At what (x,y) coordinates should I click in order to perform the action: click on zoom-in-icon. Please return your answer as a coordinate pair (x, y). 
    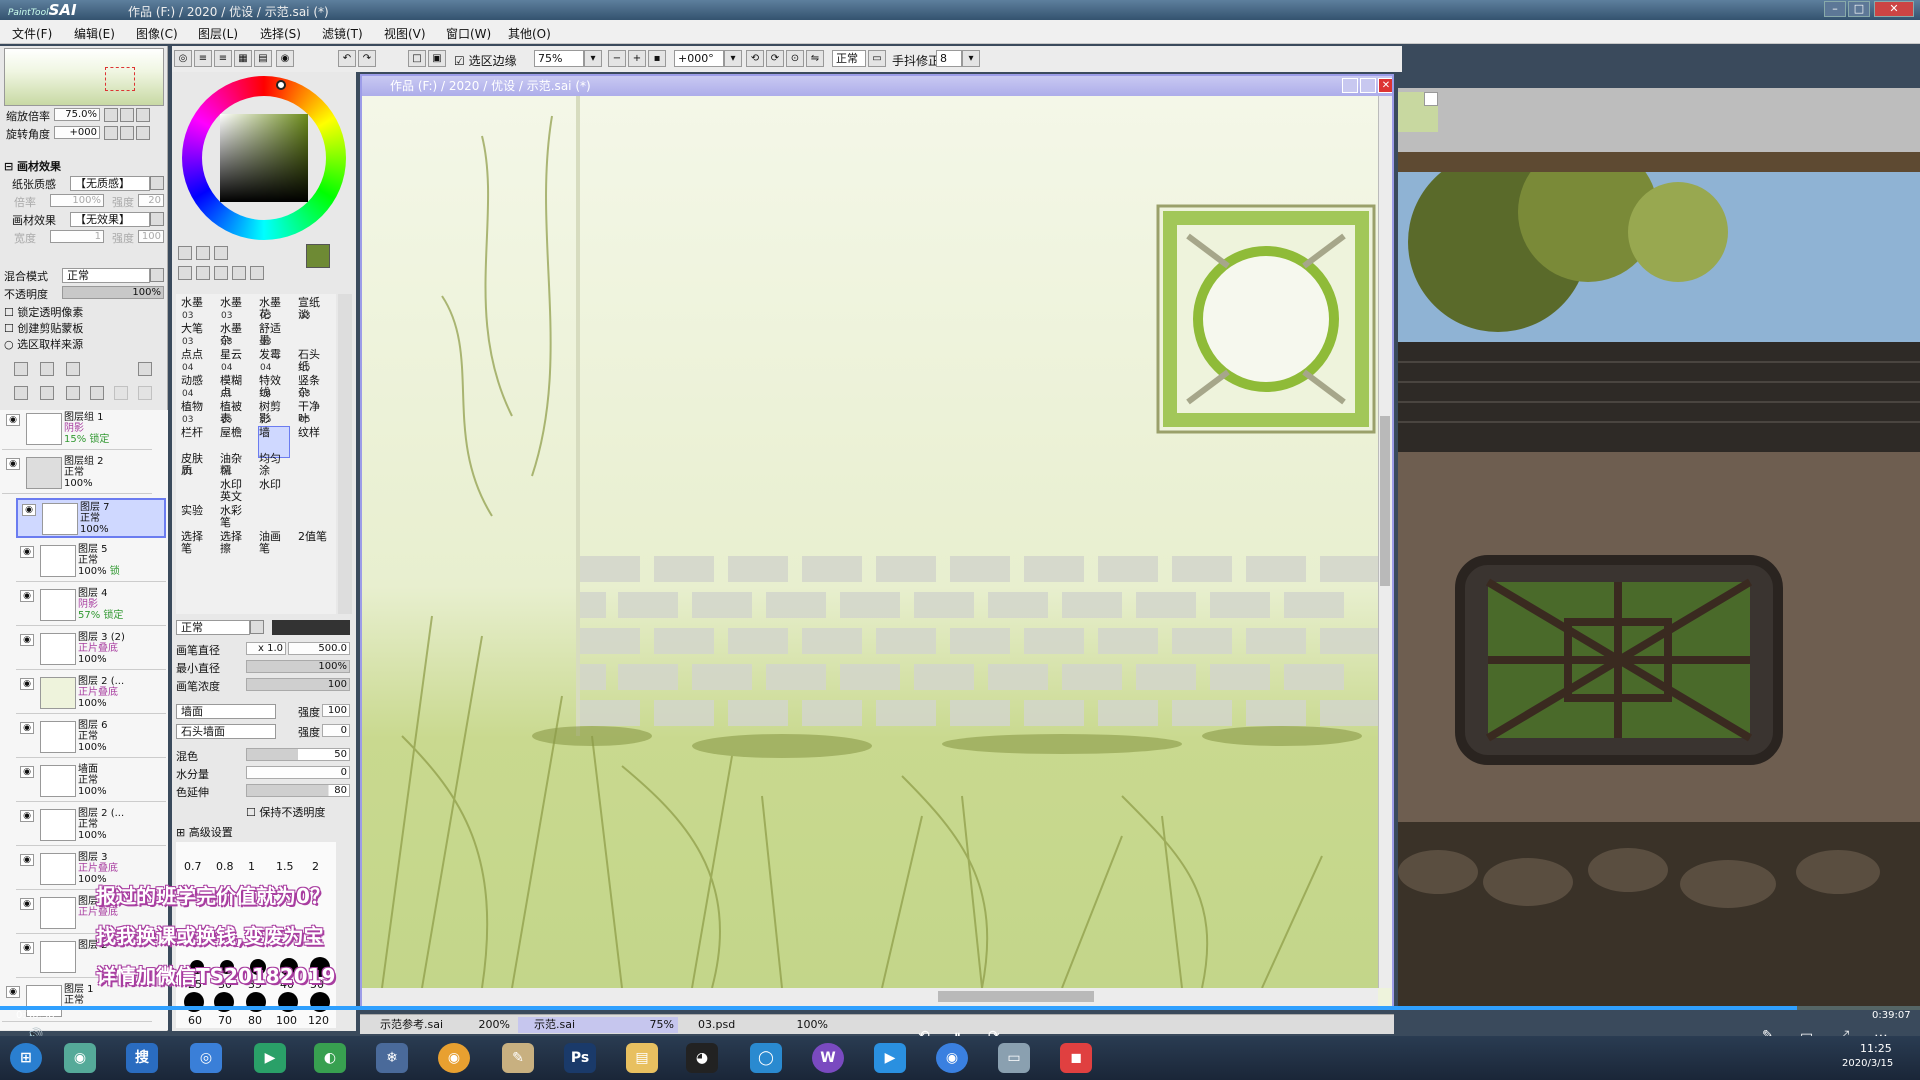
    Looking at the image, I should click on (127, 115).